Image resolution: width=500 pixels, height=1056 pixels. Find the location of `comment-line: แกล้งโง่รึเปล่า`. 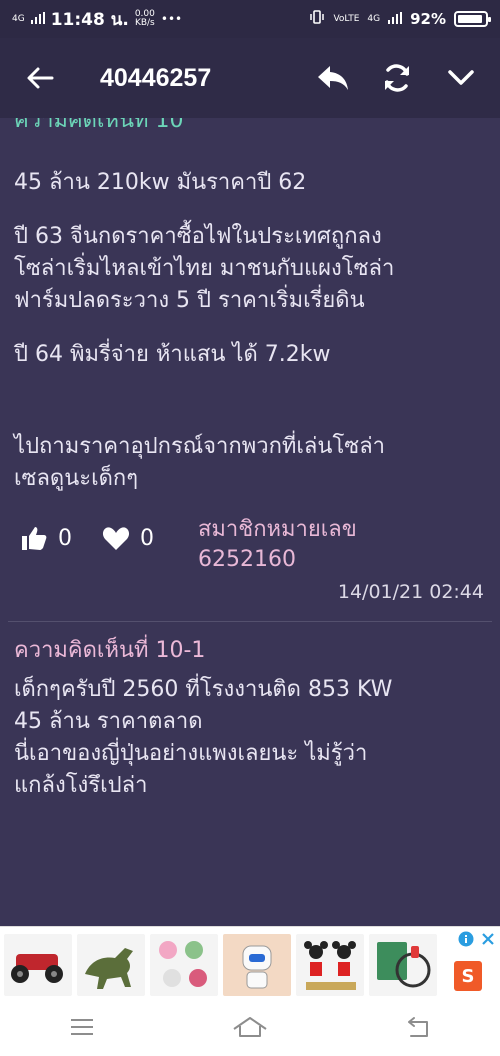

comment-line: แกล้งโง่รึเปล่า is located at coordinates (81, 785).